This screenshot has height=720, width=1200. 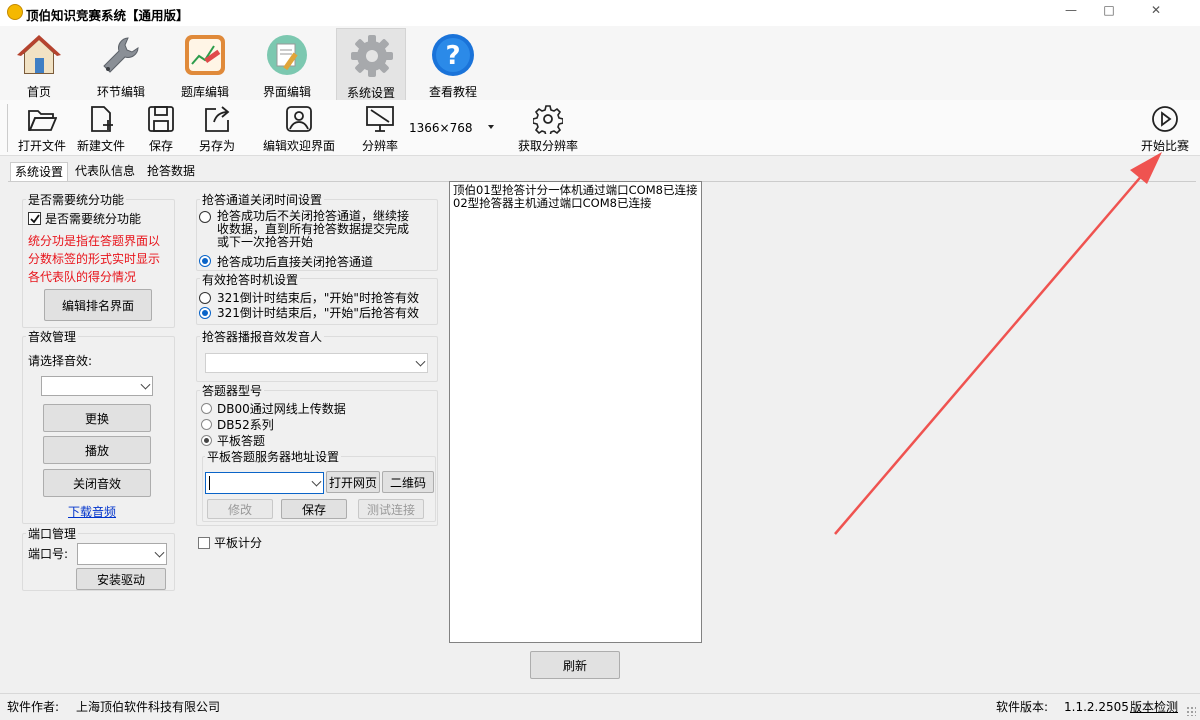 I want to click on edit-rank-button: 编辑排名界面, so click(x=98, y=305).